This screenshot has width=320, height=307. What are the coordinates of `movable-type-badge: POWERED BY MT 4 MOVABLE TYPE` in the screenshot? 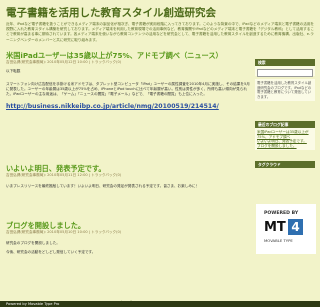 It's located at (286, 229).